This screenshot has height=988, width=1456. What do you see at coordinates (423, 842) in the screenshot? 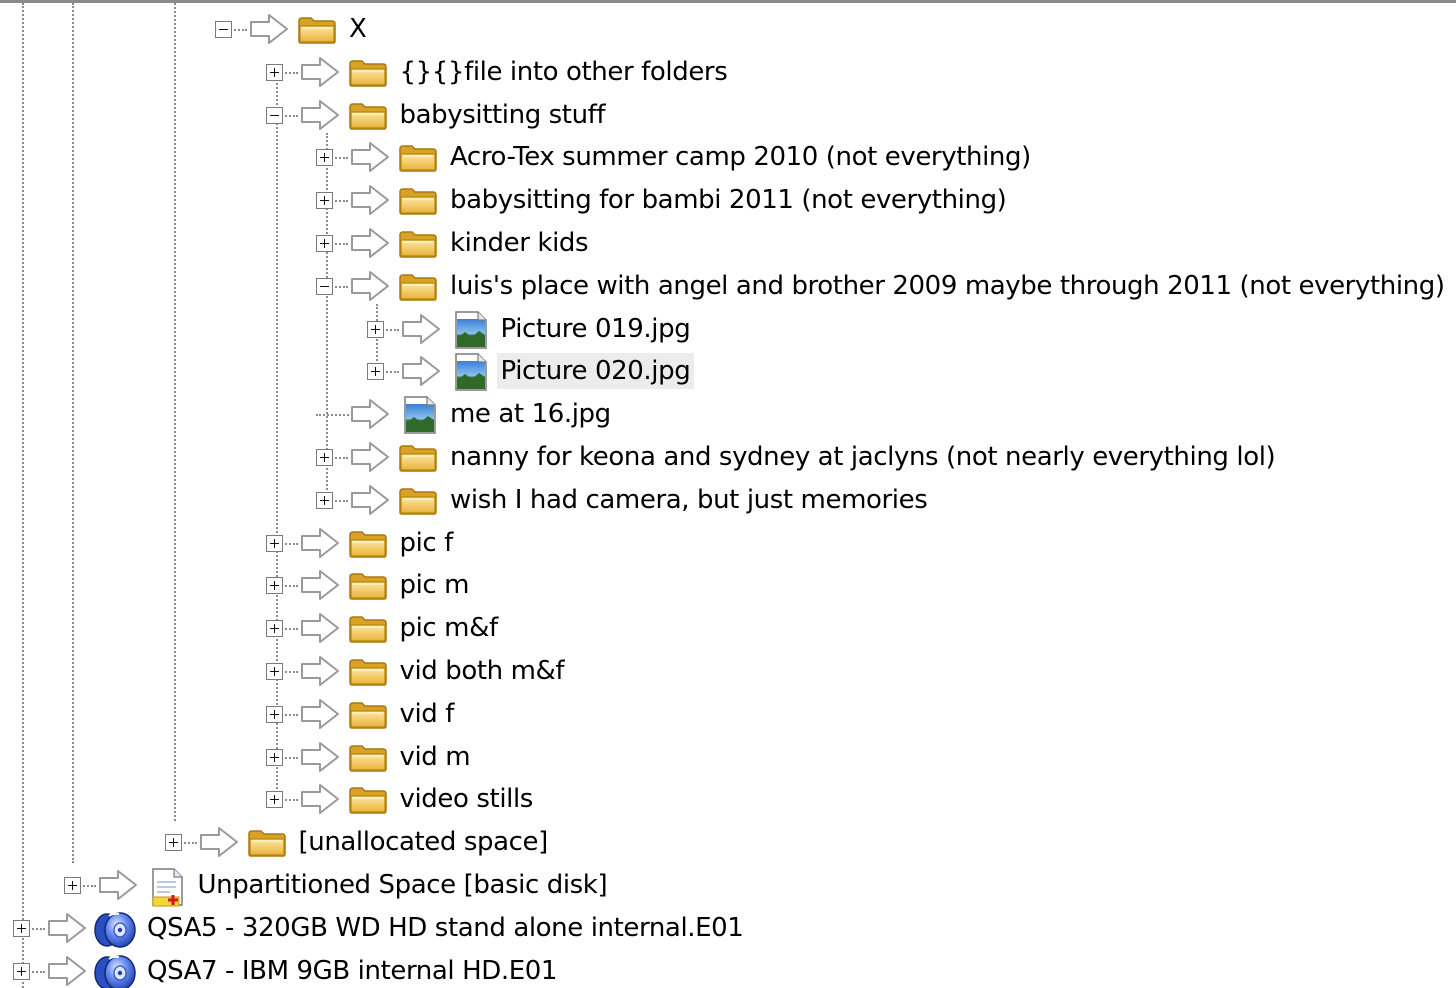
I see `tree-node-label: [unallocated space]` at bounding box center [423, 842].